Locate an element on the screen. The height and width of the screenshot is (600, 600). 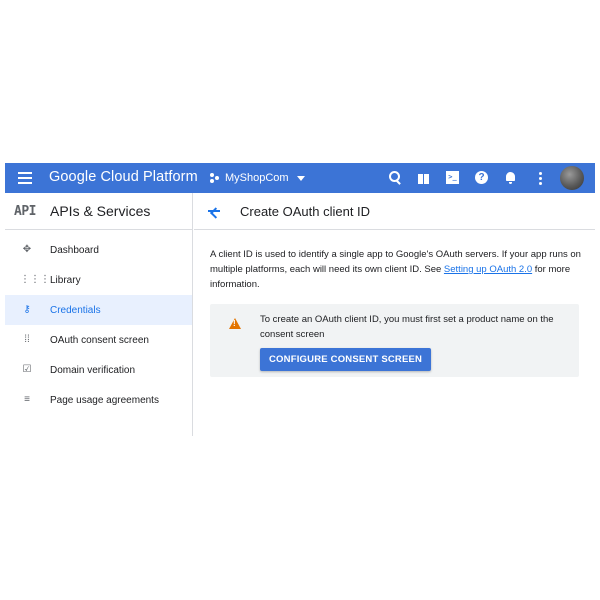
sidebar-header: API APIs & Services is located at coordinates (98, 211).